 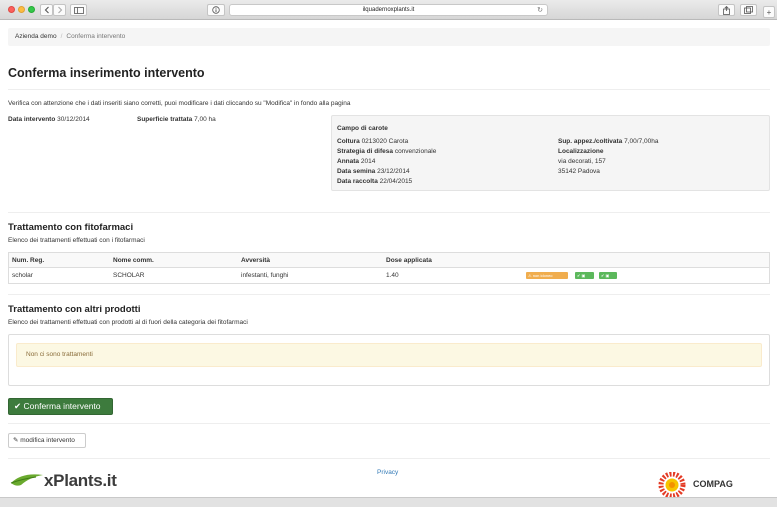 What do you see at coordinates (726, 10) in the screenshot?
I see `share-icon` at bounding box center [726, 10].